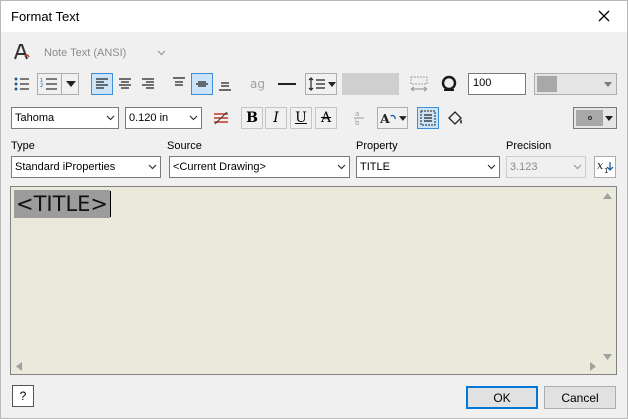 The width and height of the screenshot is (628, 419). I want to click on font-size-dropdown: 0.120 in, so click(163, 118).